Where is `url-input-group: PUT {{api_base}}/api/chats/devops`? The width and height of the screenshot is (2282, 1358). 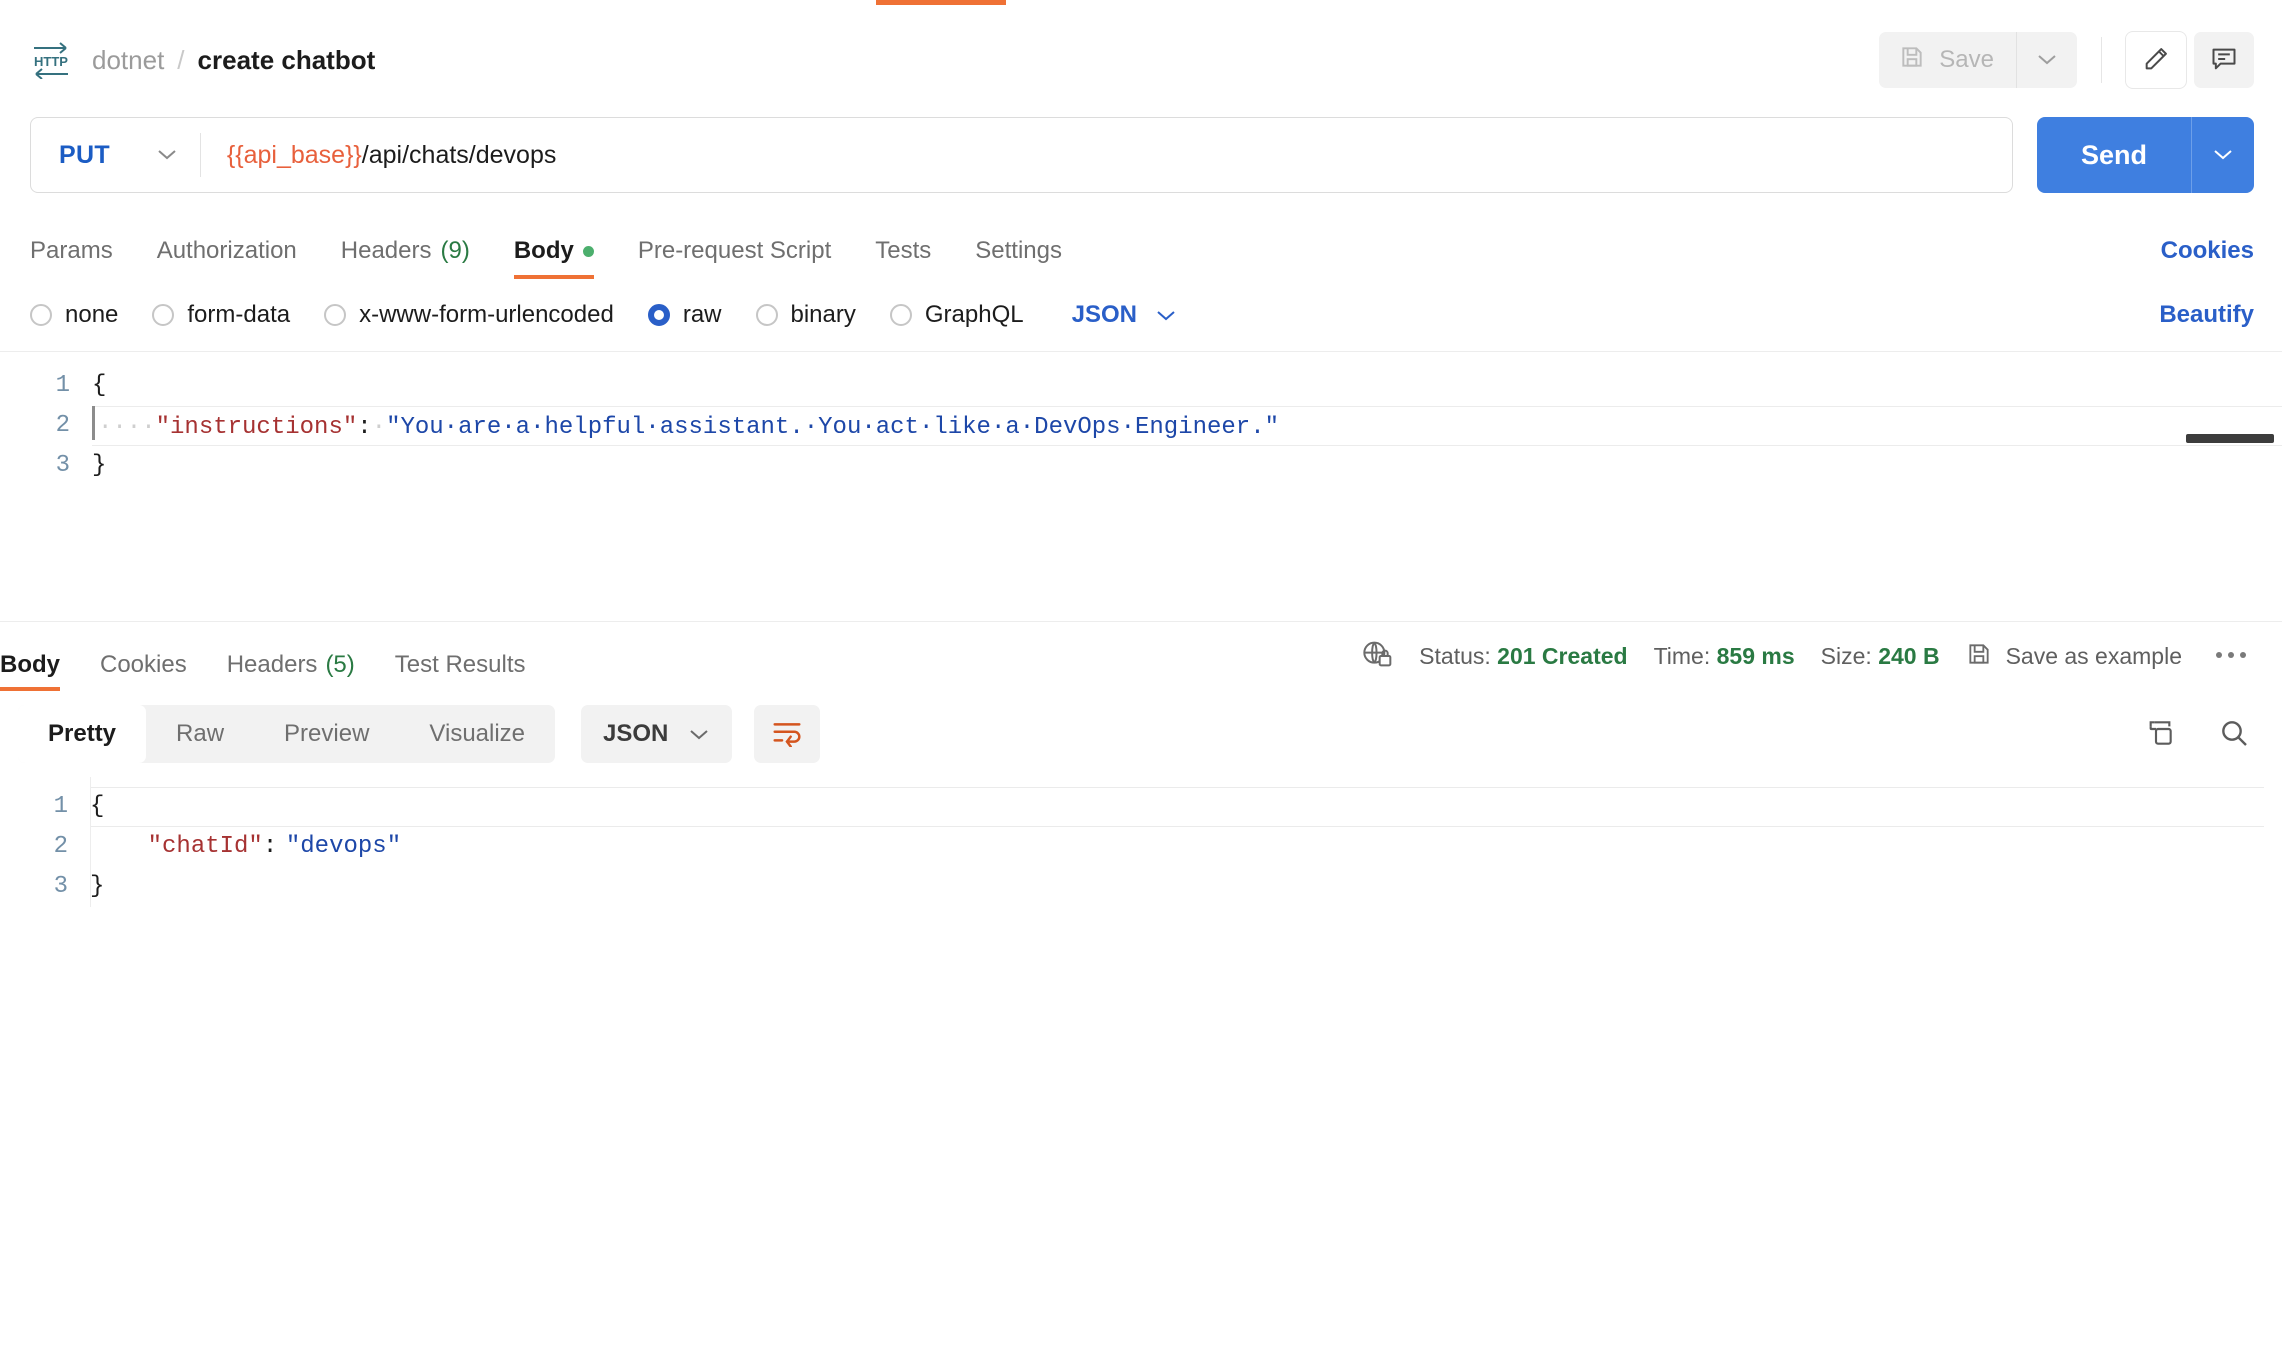 url-input-group: PUT {{api_base}}/api/chats/devops is located at coordinates (1021, 155).